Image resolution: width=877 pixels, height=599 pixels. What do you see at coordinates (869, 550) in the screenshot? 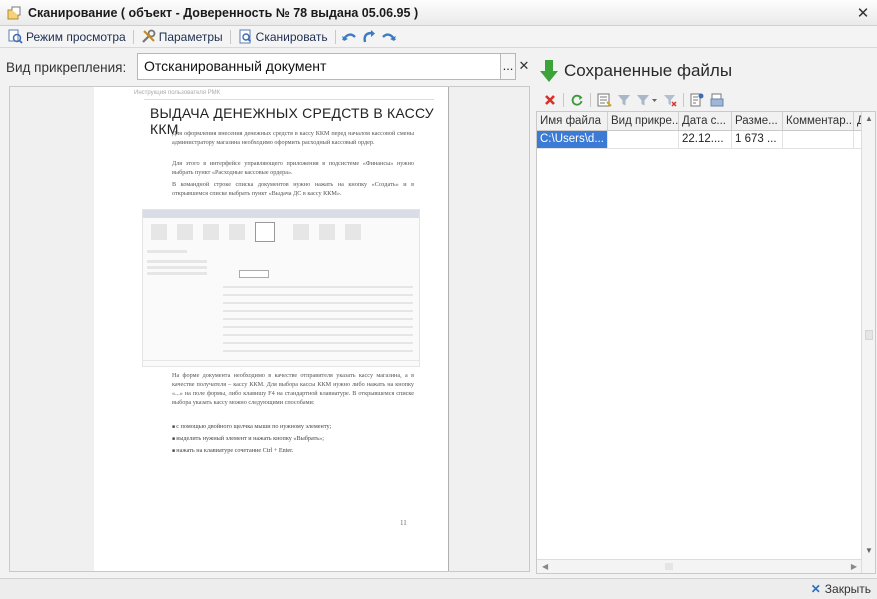
I see `scroll-down-arrow-icon: ▼` at bounding box center [869, 550].